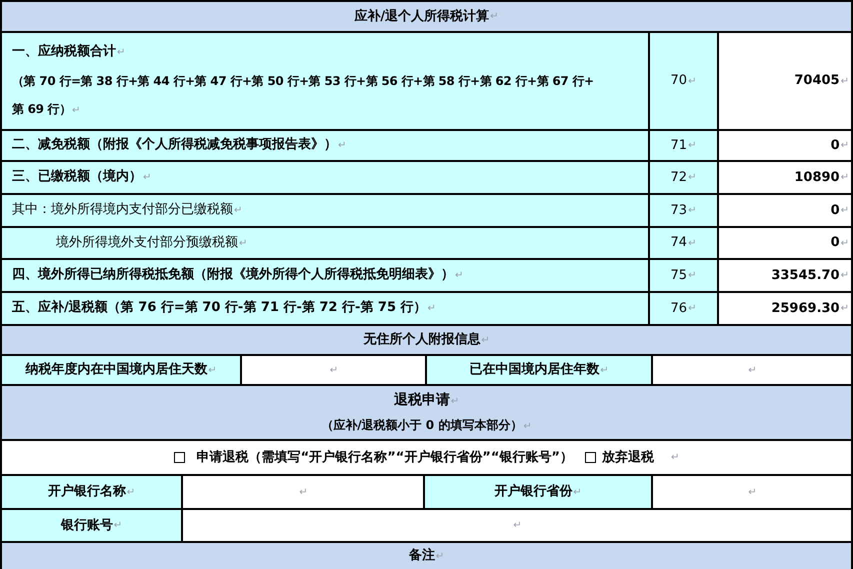 The width and height of the screenshot is (853, 569). What do you see at coordinates (303, 81) in the screenshot?
I see `formula-text: （第 70 行=第 38 行+第 44 行+第 47 行+第 50 行+第 53 行+第 56 行+第 58 行+第 62 行+第 67 行+` at bounding box center [303, 81].